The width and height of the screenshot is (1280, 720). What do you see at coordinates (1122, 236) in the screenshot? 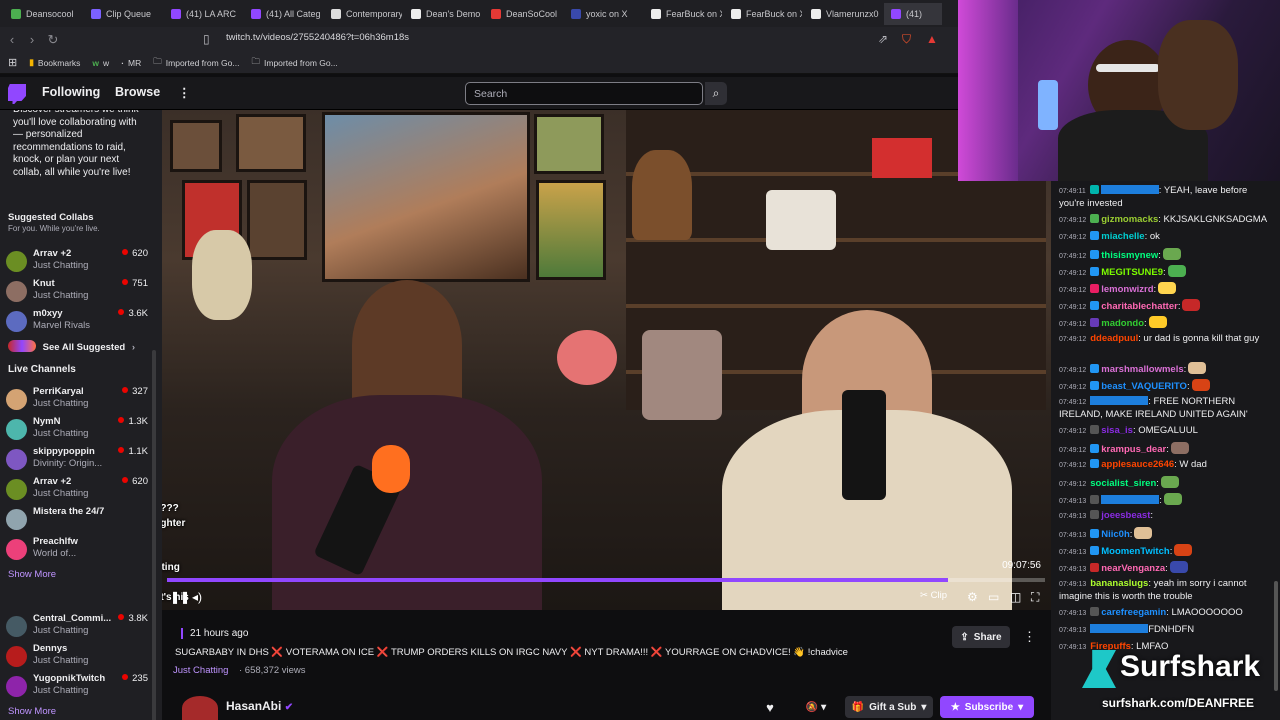
I see `chat-username: miachelle` at bounding box center [1122, 236].